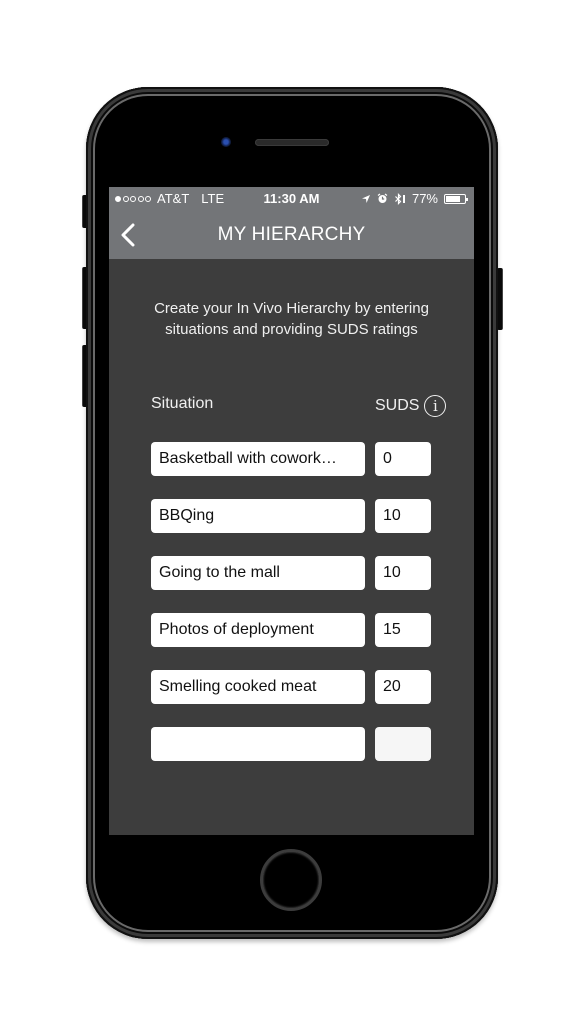  I want to click on bluetooth-icon, so click(400, 198).